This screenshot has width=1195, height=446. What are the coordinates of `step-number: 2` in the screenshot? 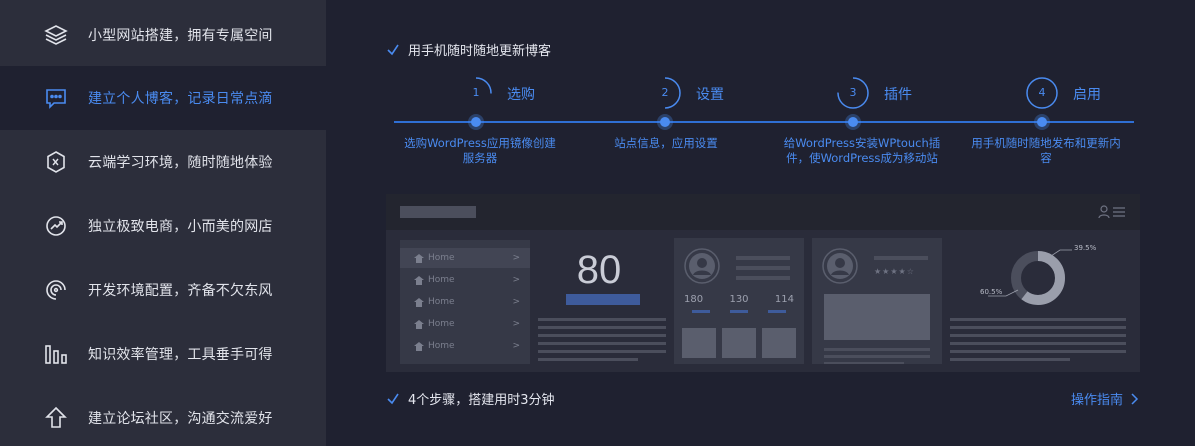 It's located at (665, 92).